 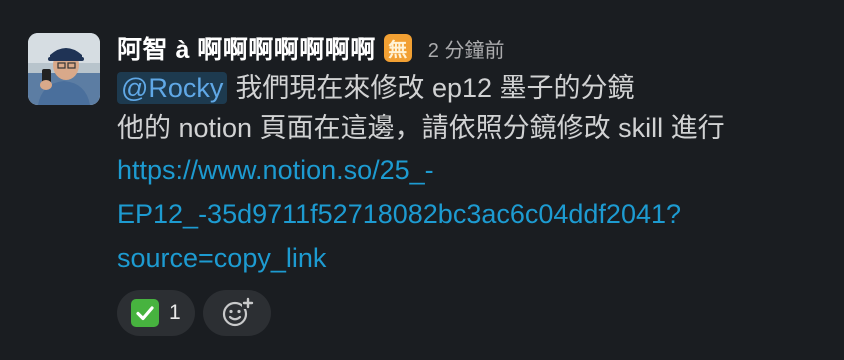 I want to click on message-line-1: @Rocky 我們現在來修改 ep12 墨子的分鏡, so click(x=470, y=88).